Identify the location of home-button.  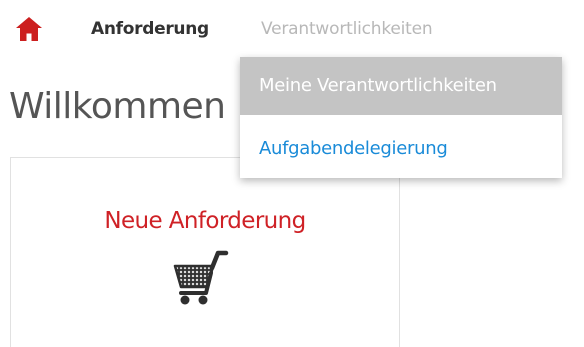
(29, 29).